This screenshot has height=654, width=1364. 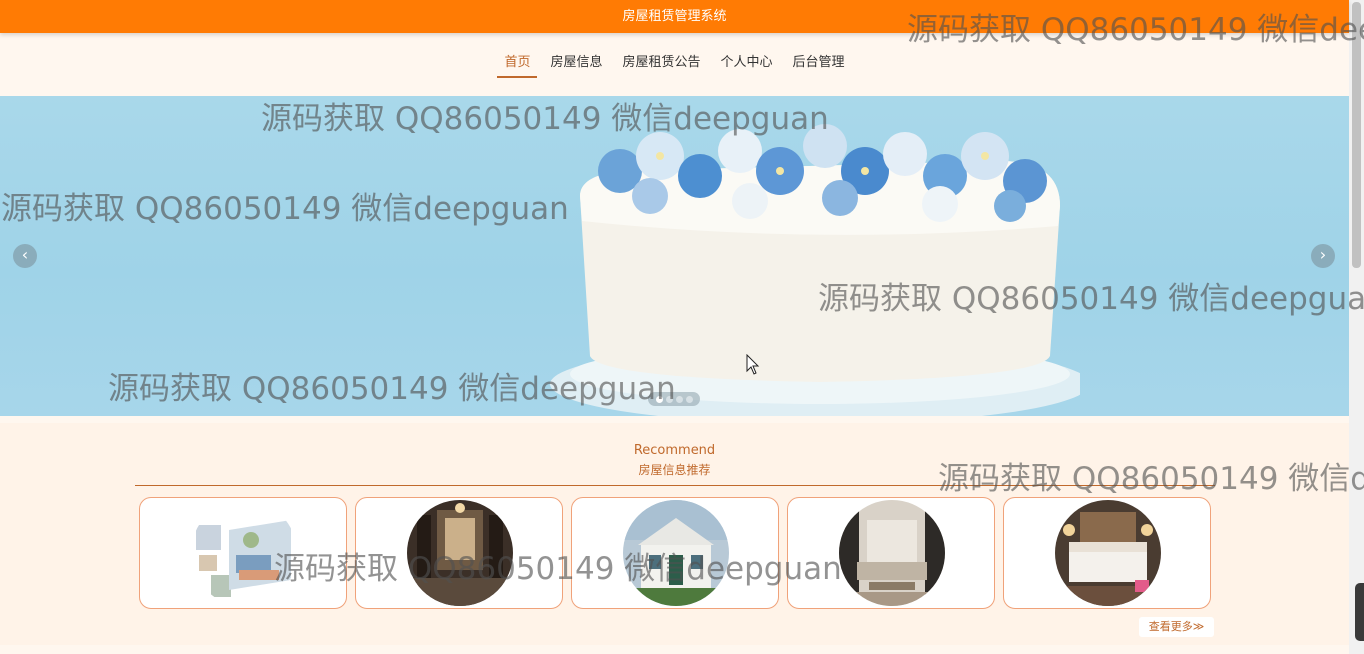 What do you see at coordinates (819, 65) in the screenshot?
I see `nav-item-admin: 后台管理` at bounding box center [819, 65].